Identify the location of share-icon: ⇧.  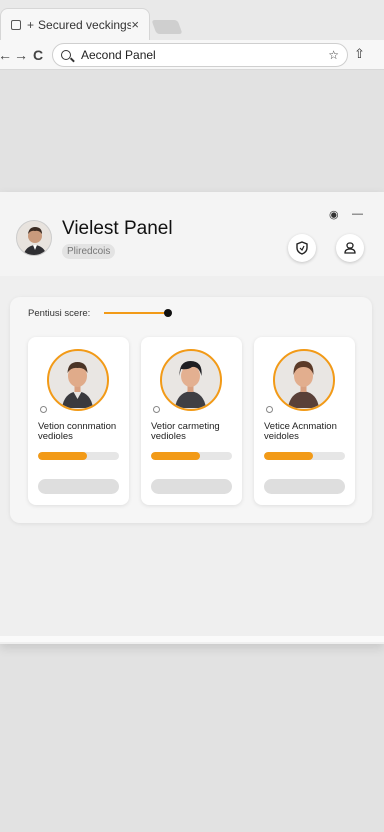
(359, 54).